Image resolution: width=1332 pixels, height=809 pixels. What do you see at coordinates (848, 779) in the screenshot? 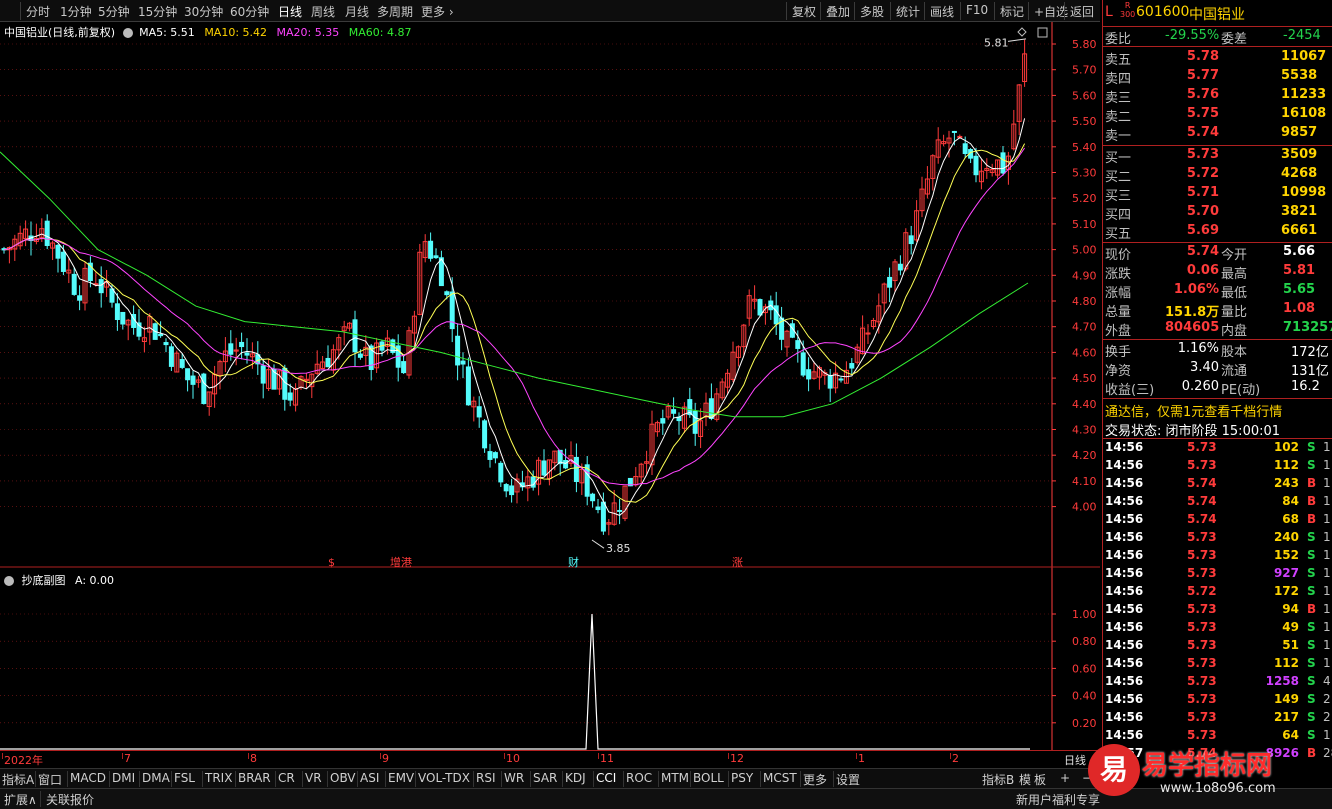
I see `indicator-tab-25: 设置` at bounding box center [848, 779].